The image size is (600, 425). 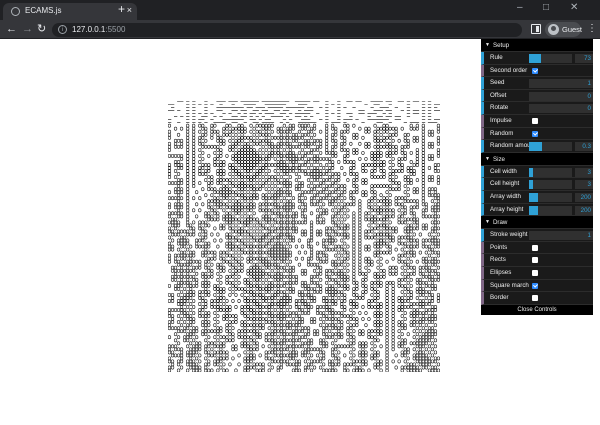 I want to click on side-panel-icon, so click(x=536, y=29).